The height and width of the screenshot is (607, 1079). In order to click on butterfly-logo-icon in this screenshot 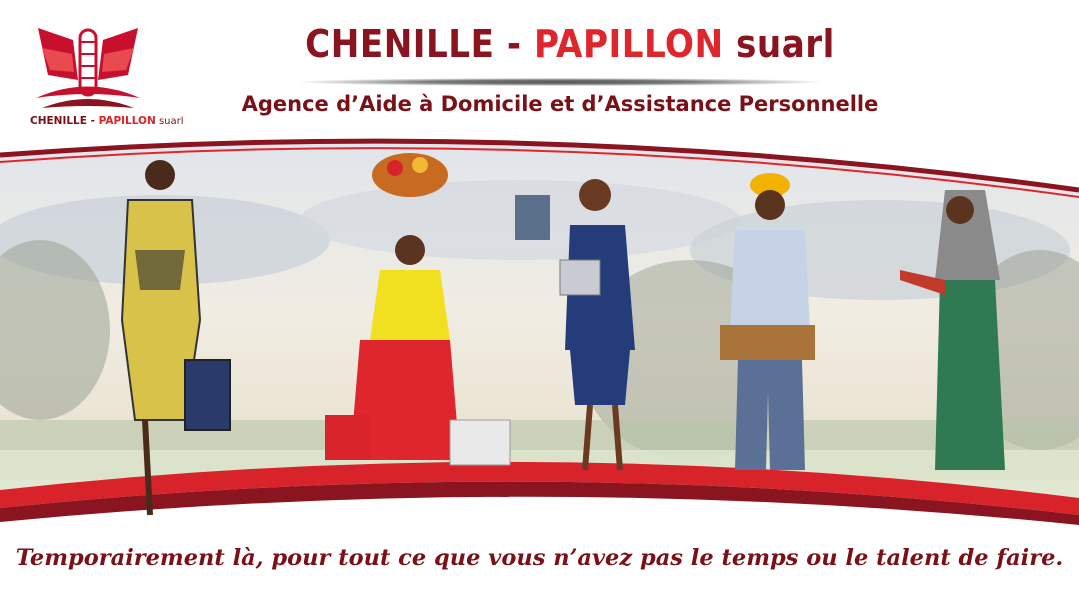, I will do `click(88, 68)`.